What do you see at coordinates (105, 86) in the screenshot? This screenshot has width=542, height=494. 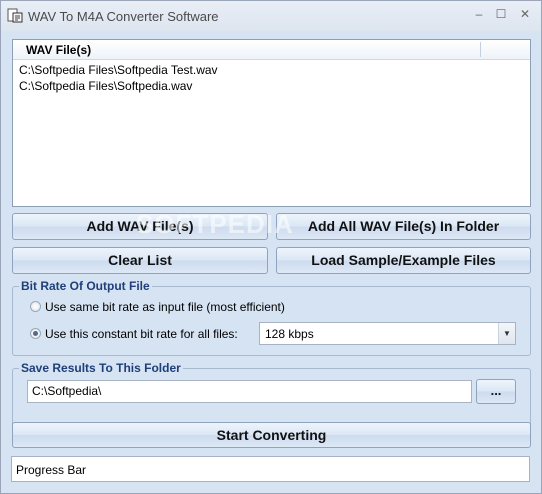 I see `list-item: C:\Softpedia Files\Softpedia.wav` at bounding box center [105, 86].